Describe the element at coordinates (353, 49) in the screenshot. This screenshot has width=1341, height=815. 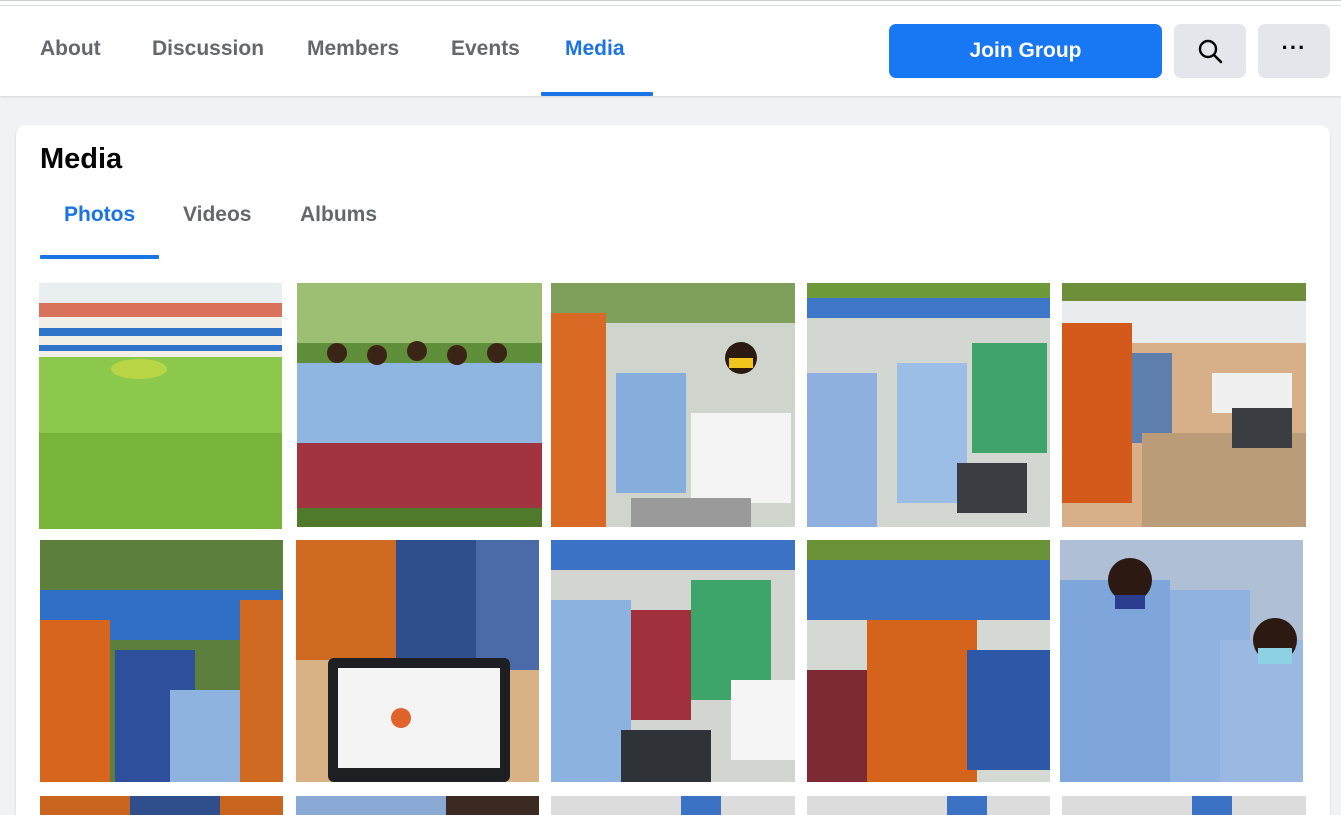
I see `tab-members: Members` at that location.